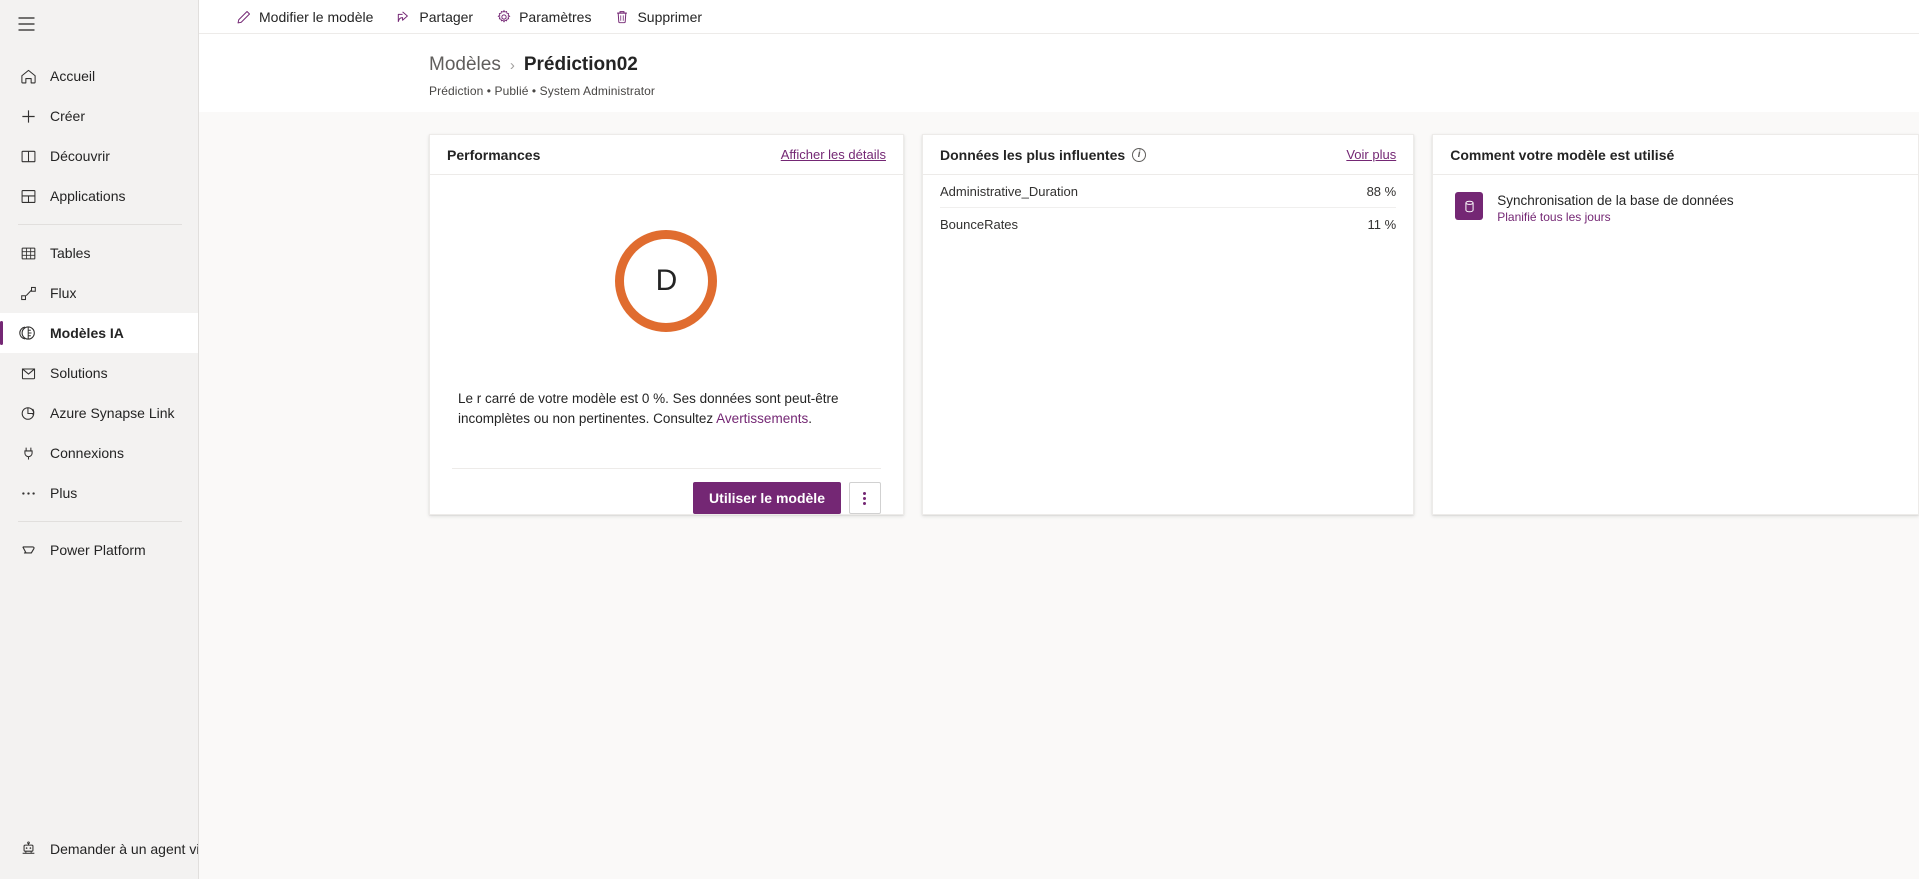  What do you see at coordinates (99, 253) in the screenshot?
I see `sidebar-item-tables: Tables` at bounding box center [99, 253].